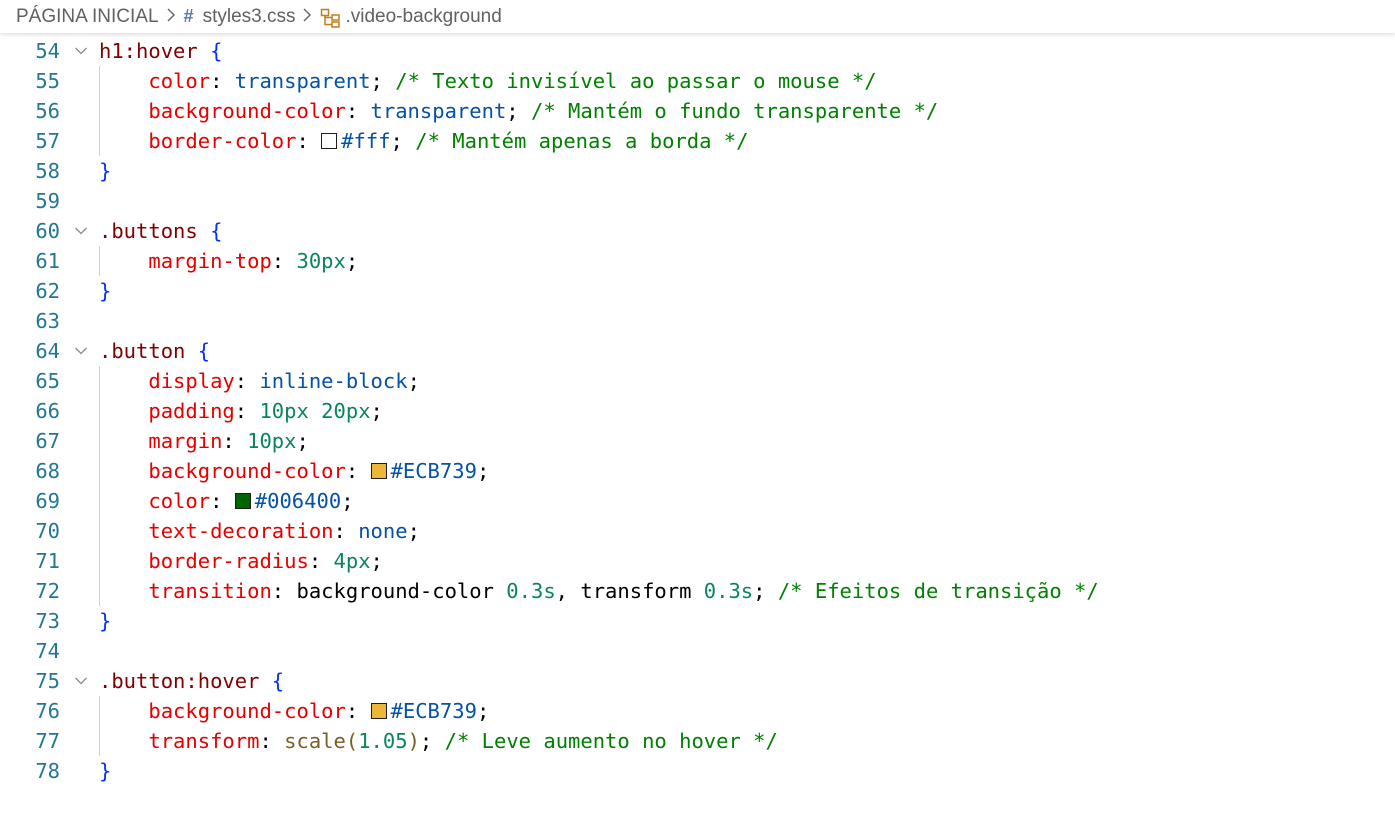 The image size is (1395, 823). What do you see at coordinates (366, 141) in the screenshot?
I see `code-token: #fff` at bounding box center [366, 141].